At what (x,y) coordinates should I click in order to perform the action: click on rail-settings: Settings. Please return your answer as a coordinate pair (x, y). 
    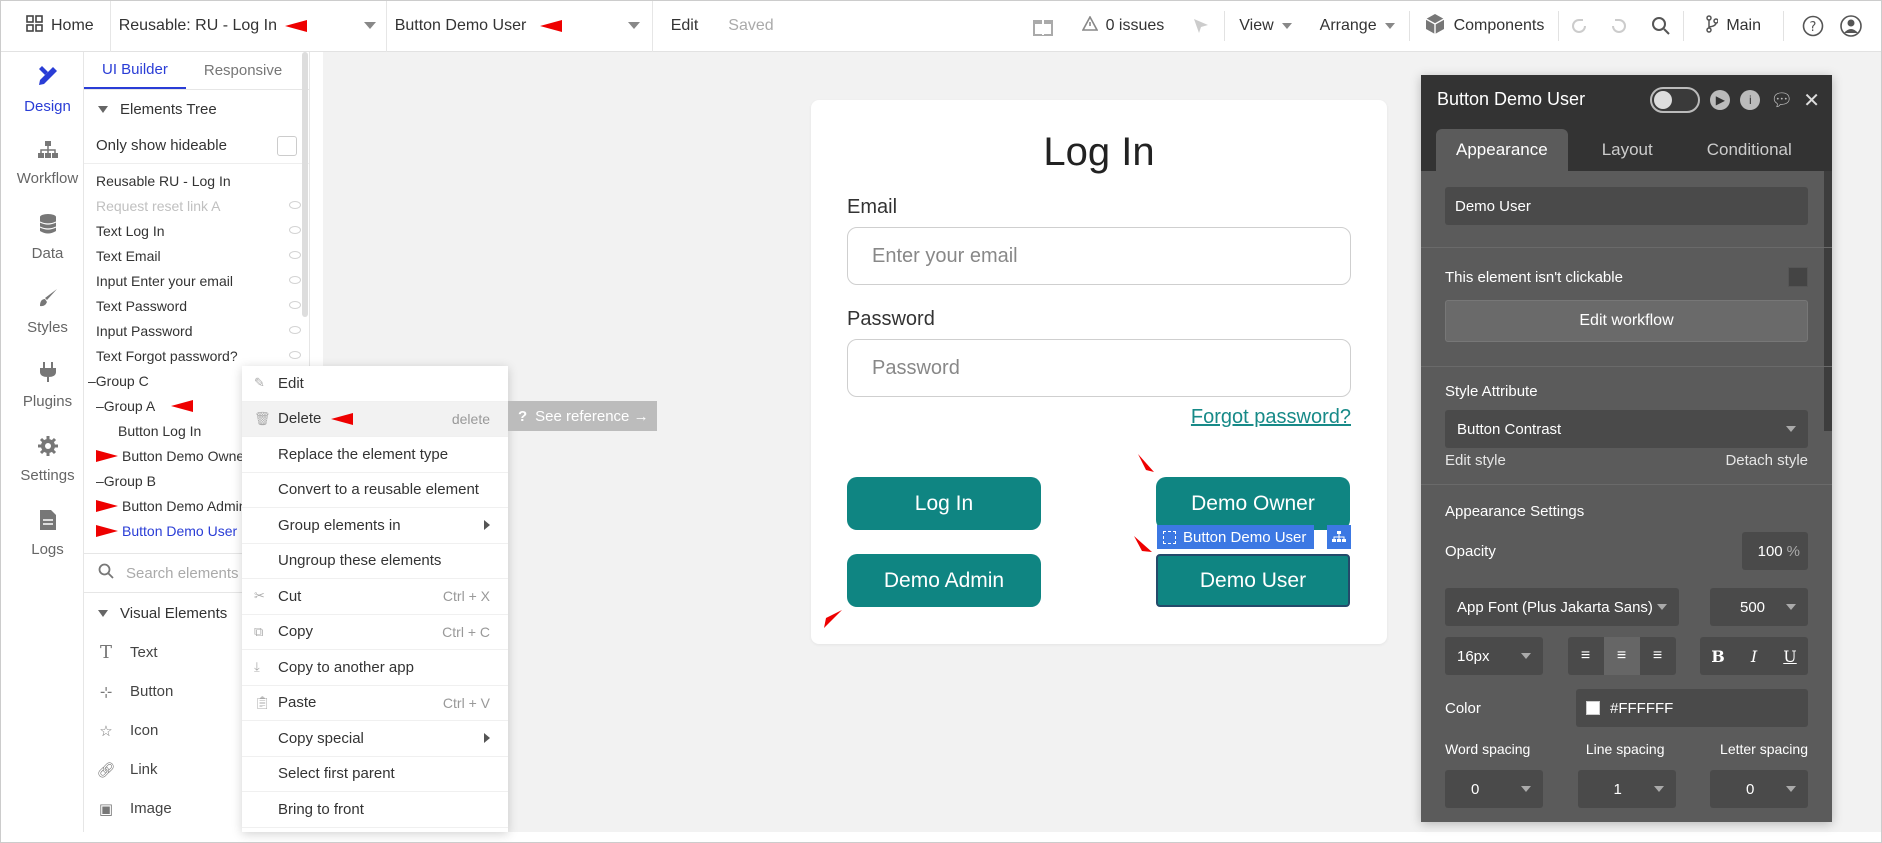
    Looking at the image, I should click on (47, 459).